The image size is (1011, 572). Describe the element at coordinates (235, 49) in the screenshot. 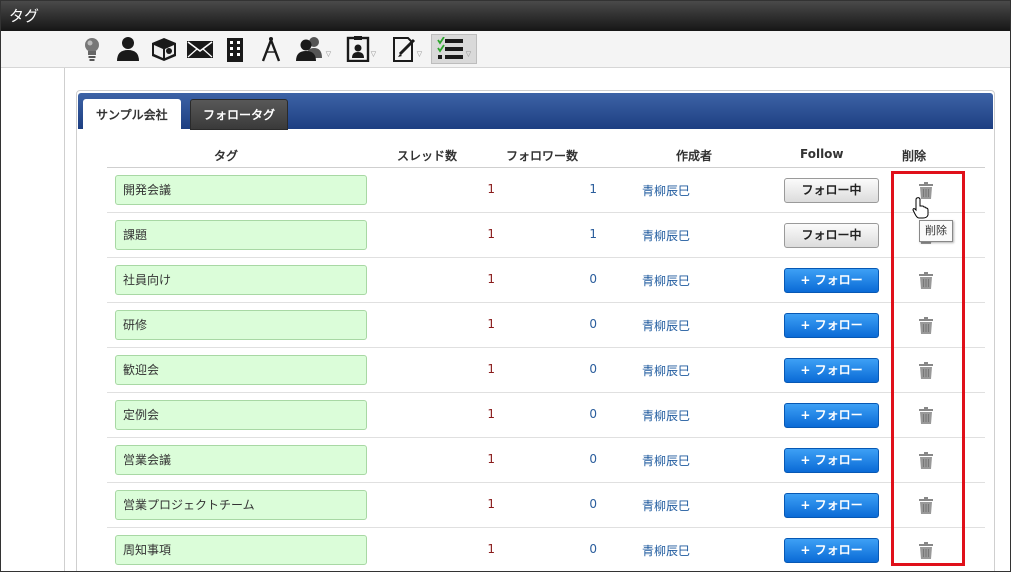

I see `building-icon` at that location.